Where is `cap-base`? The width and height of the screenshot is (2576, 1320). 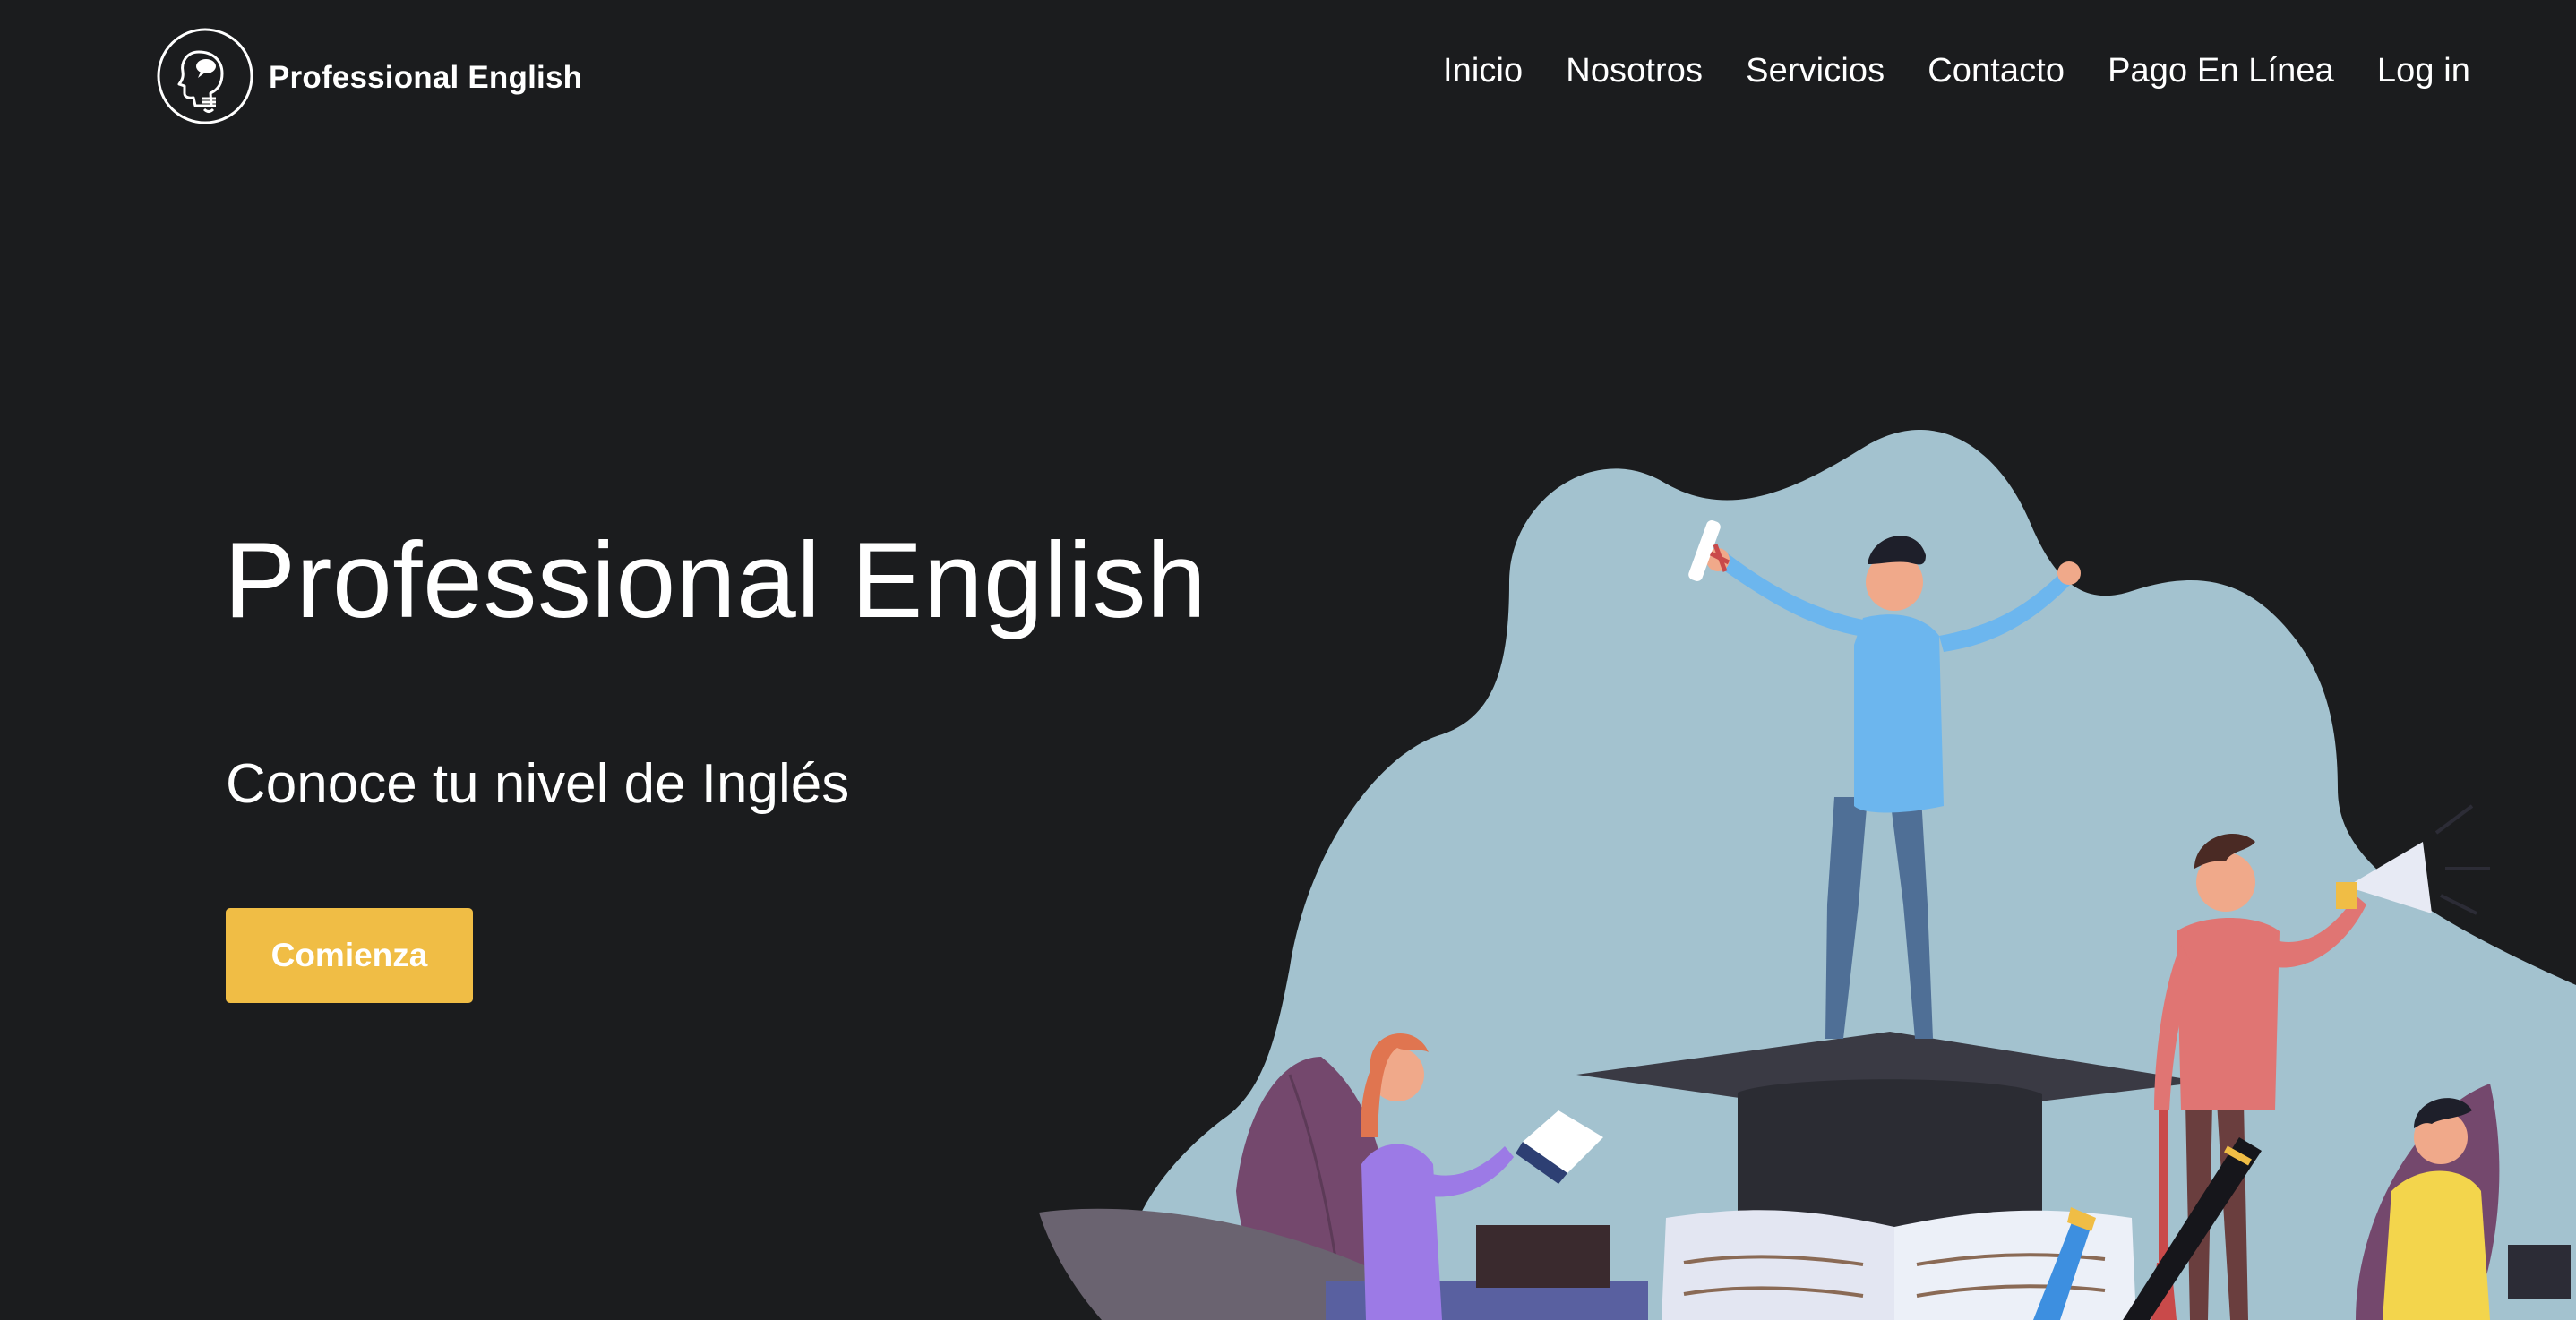 cap-base is located at coordinates (1890, 1155).